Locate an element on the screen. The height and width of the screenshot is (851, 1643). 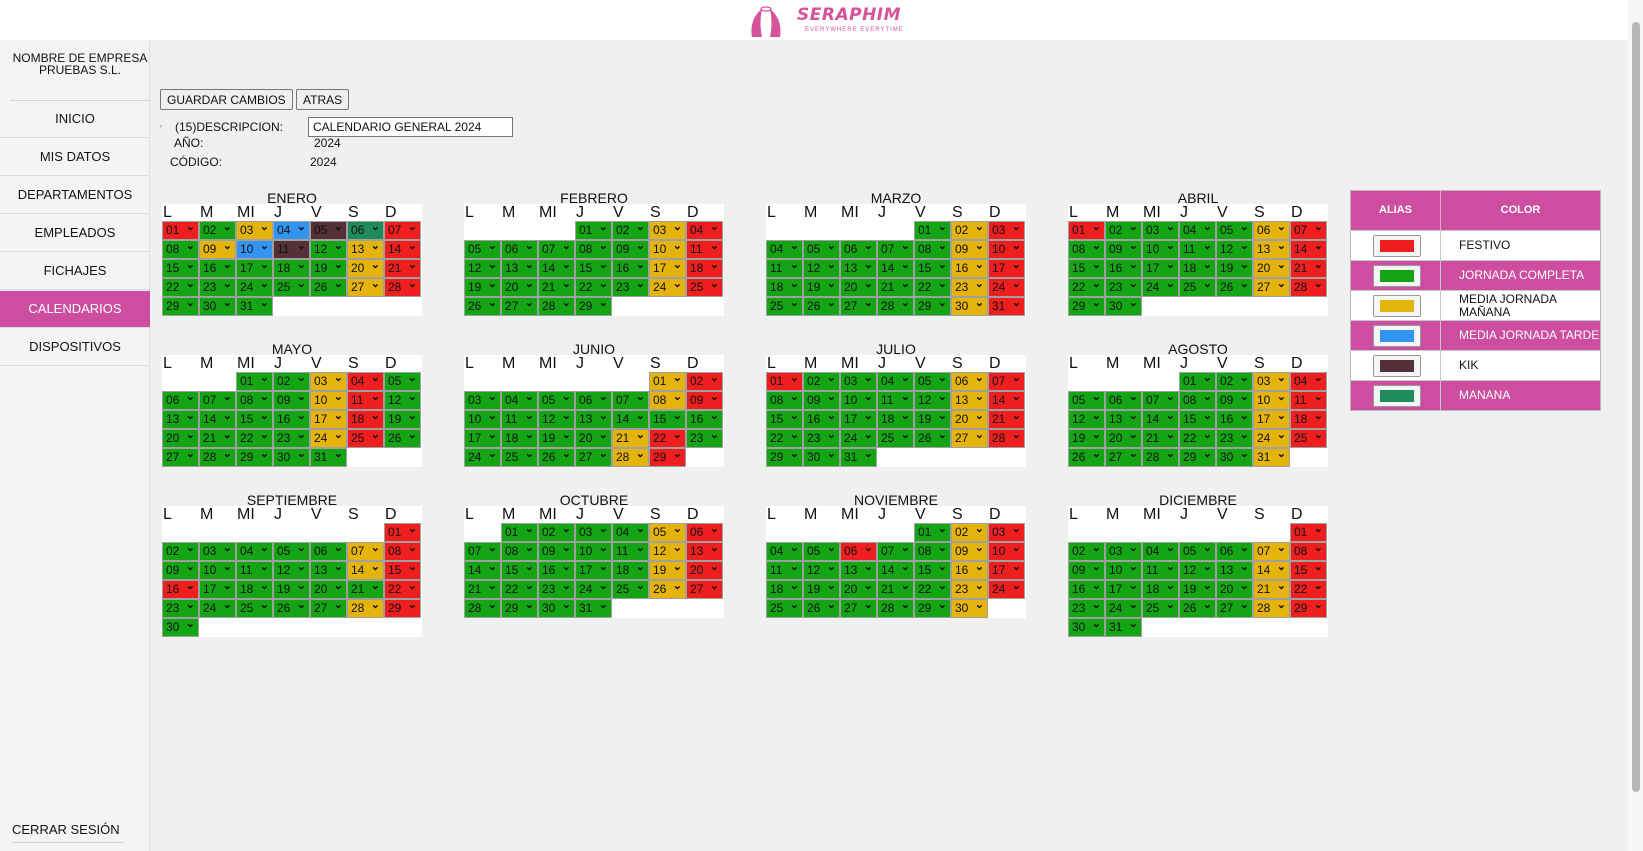
save-changes-button: GUARDAR CAMBIOS is located at coordinates (226, 99).